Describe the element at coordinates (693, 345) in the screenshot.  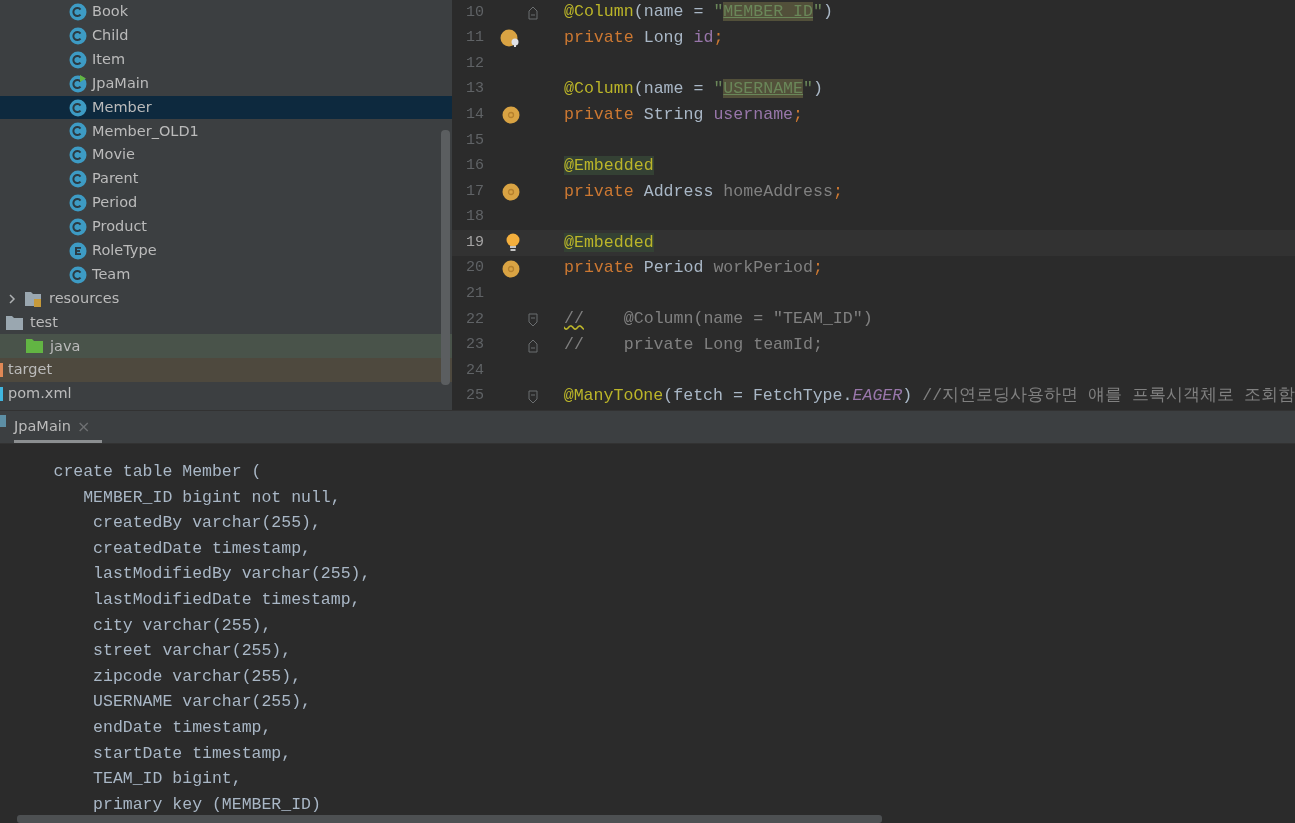
I see `code-line: // private Long teamId;` at that location.